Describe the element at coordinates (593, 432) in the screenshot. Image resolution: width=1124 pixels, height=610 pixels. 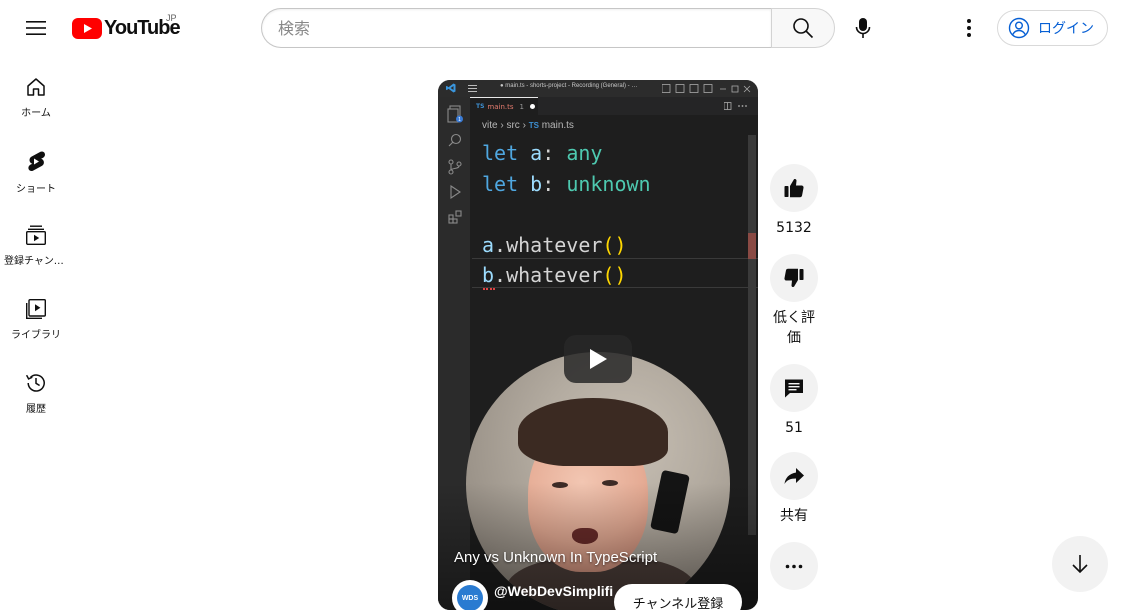
I see `presenter-hair` at that location.